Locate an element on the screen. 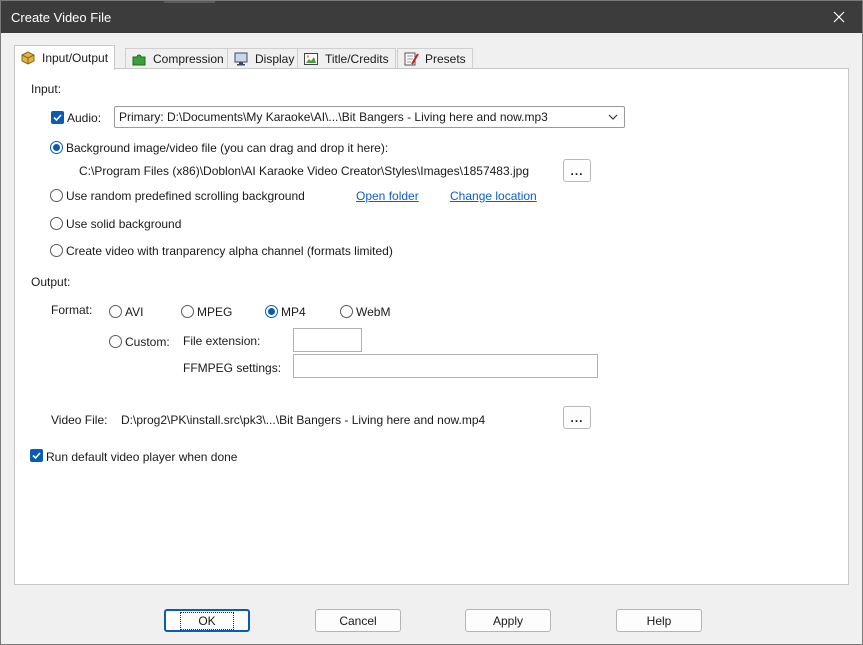  format-custom-label: Custom: is located at coordinates (147, 342).